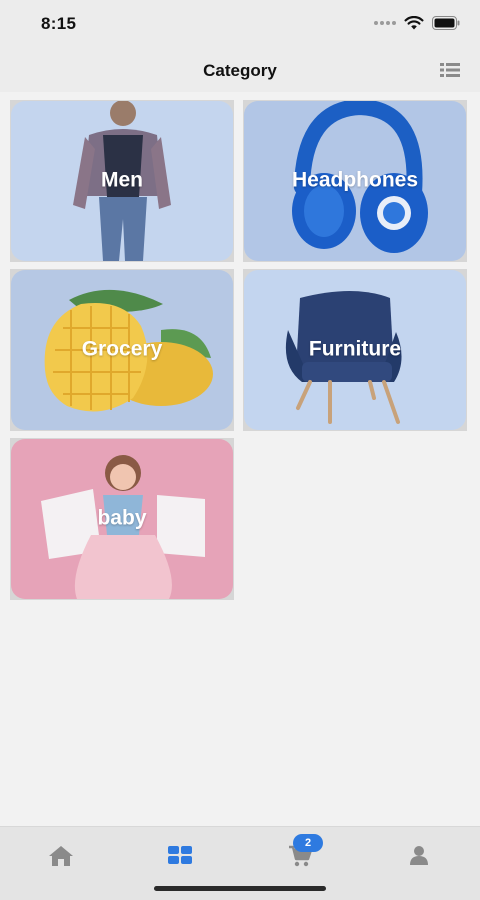 The height and width of the screenshot is (900, 480). Describe the element at coordinates (59, 23) in the screenshot. I see `status-time: 8:15` at that location.